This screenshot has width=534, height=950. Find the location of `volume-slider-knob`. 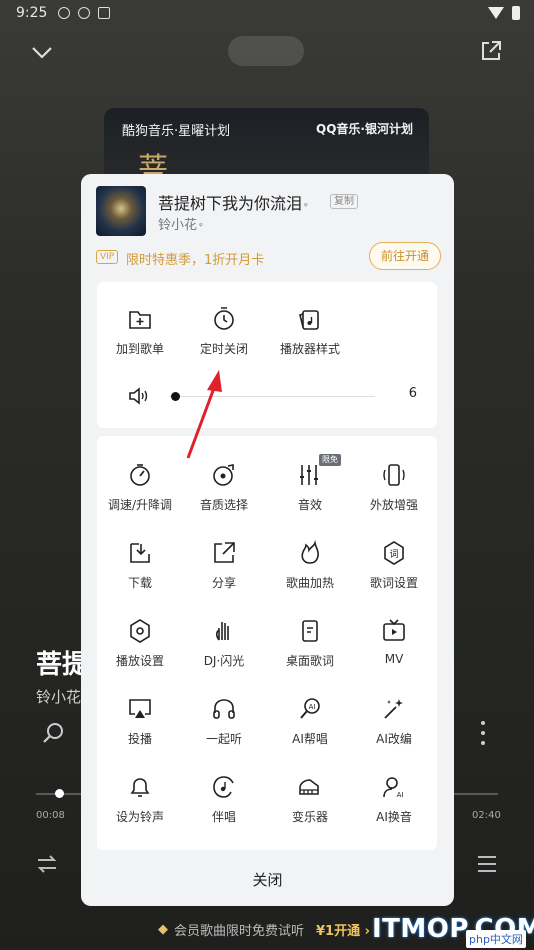

volume-slider-knob is located at coordinates (175, 396).